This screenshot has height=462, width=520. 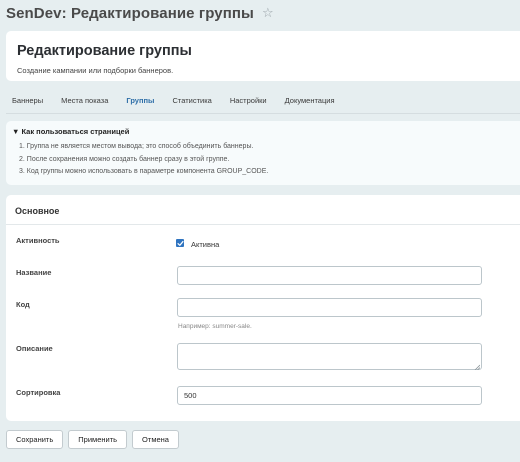 What do you see at coordinates (84, 100) in the screenshot?
I see `tab-placements: Места показа` at bounding box center [84, 100].